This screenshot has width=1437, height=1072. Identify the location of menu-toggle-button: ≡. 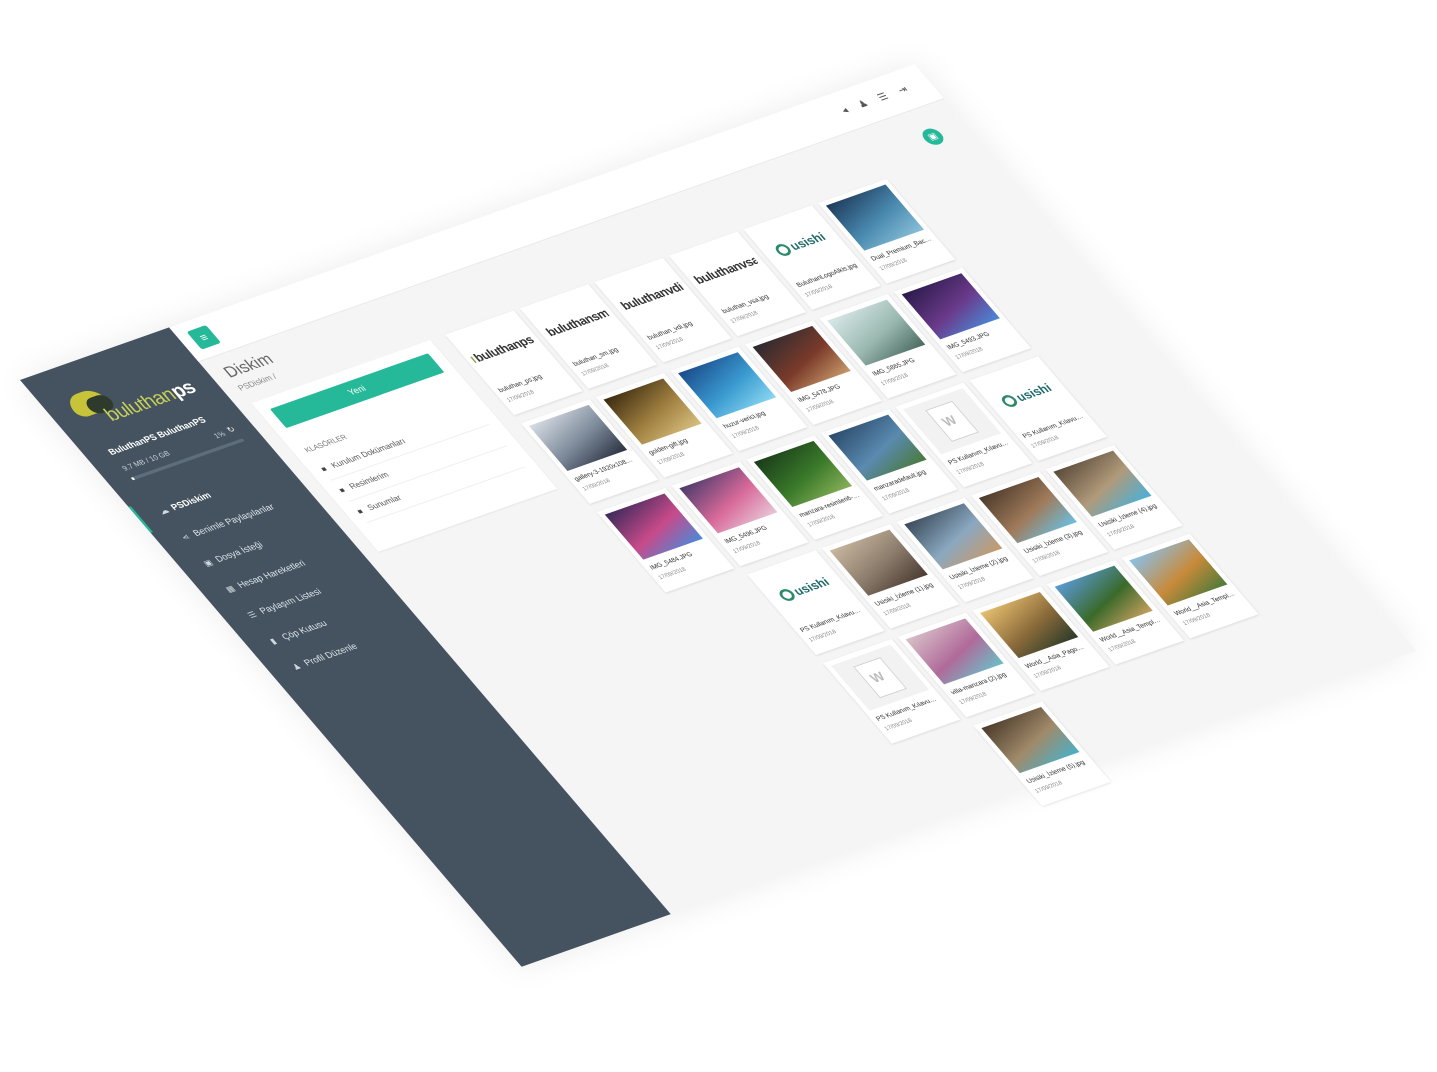
(204, 337).